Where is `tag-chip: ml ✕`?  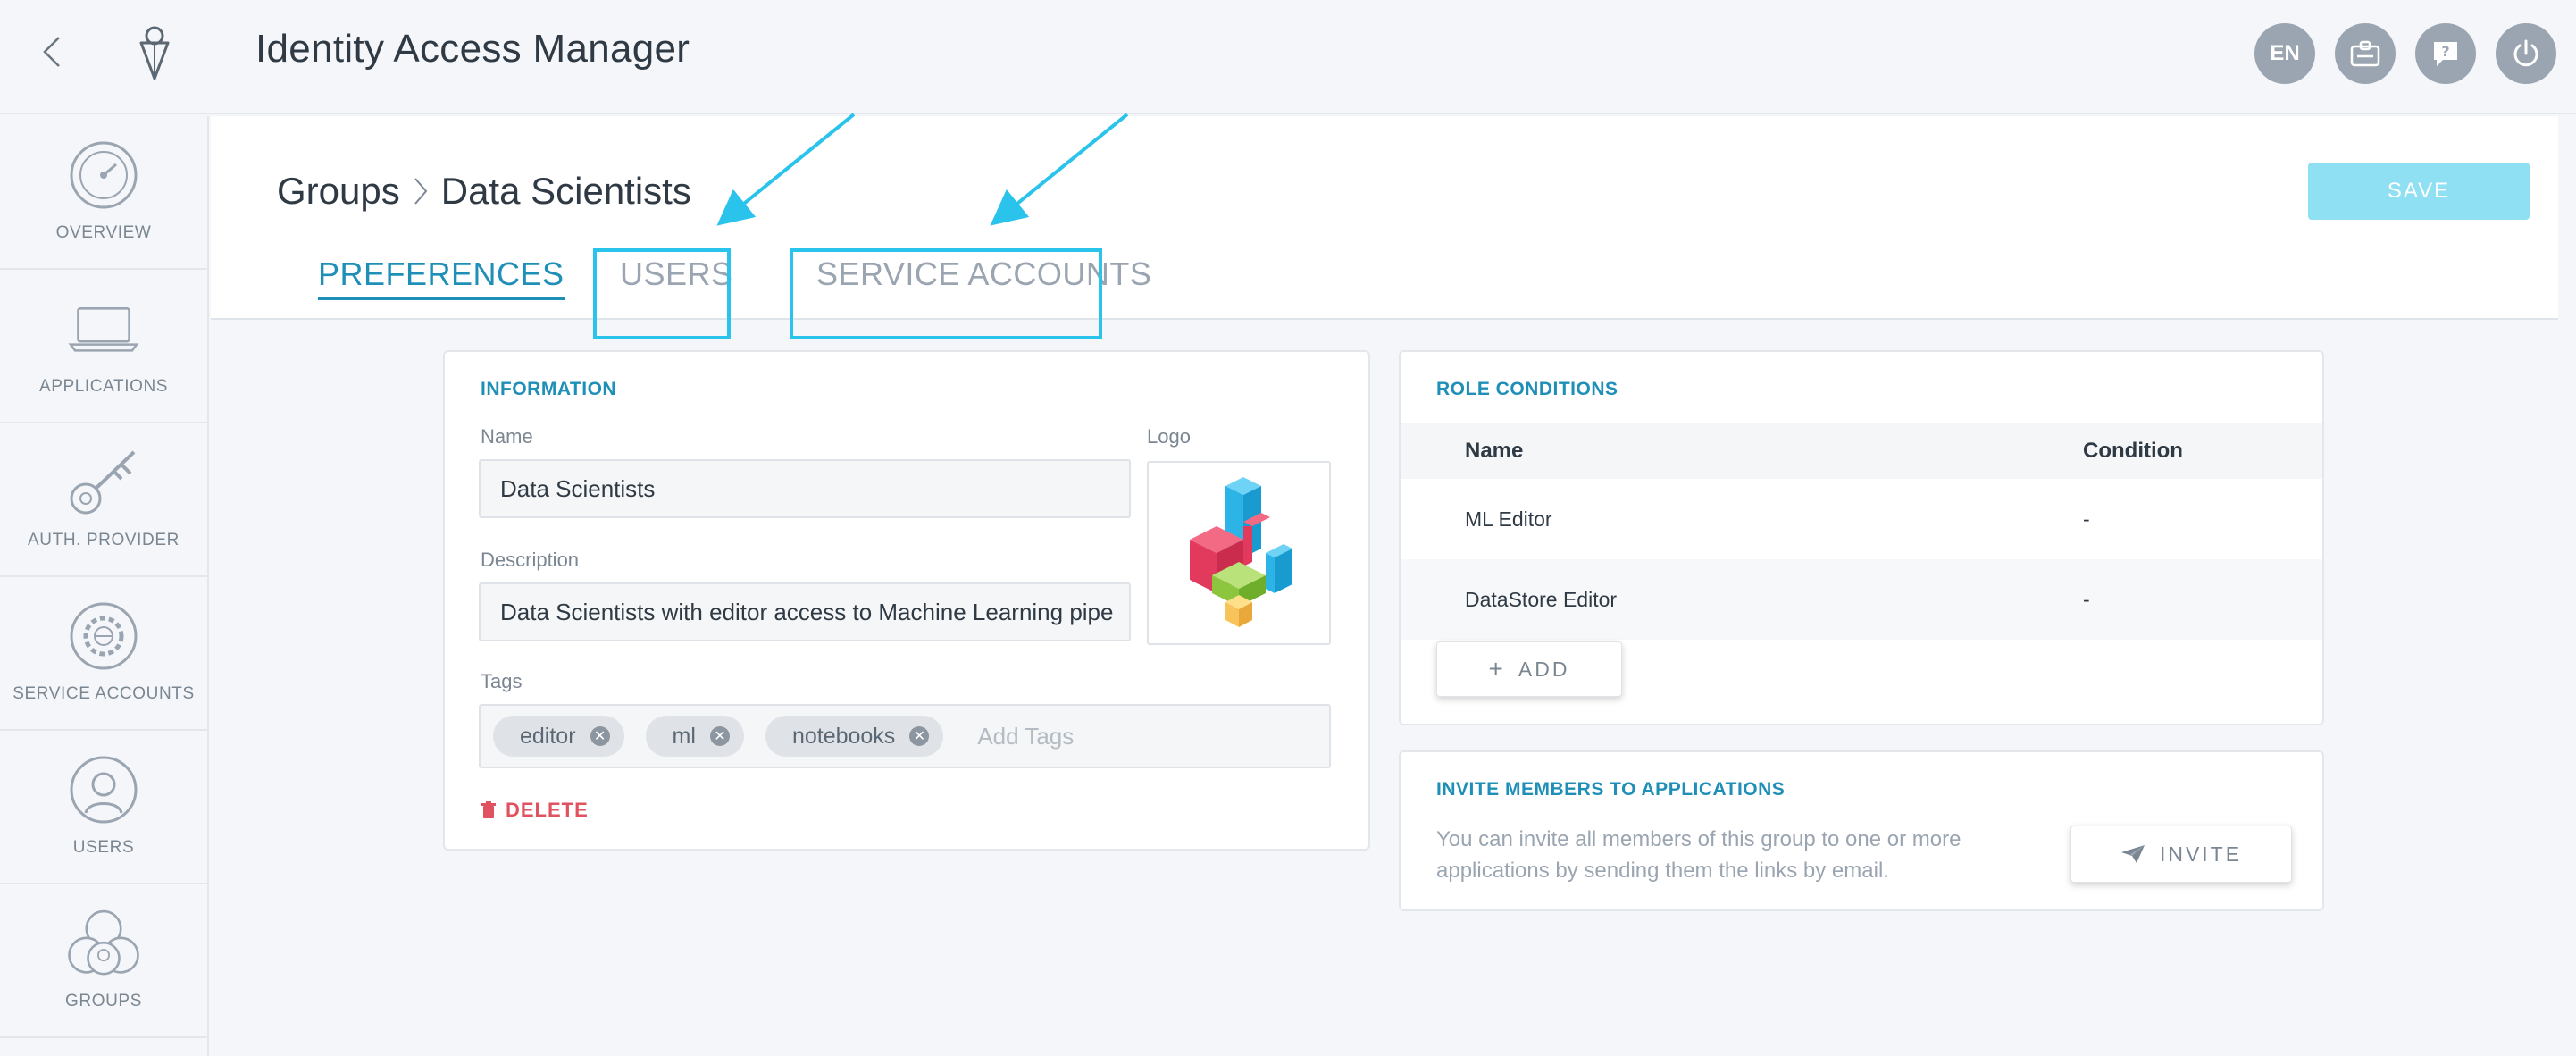
tag-chip: ml ✕ is located at coordinates (694, 737).